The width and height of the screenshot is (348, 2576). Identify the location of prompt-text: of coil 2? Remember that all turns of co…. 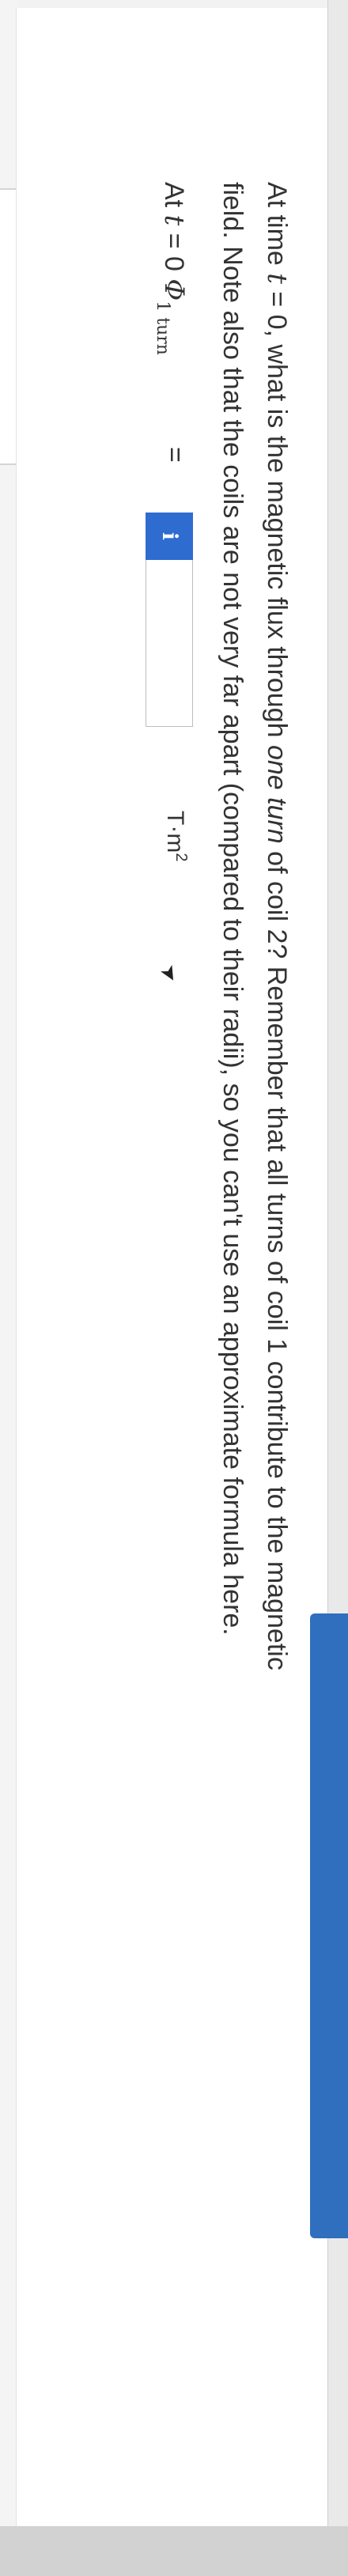
(277, 1257).